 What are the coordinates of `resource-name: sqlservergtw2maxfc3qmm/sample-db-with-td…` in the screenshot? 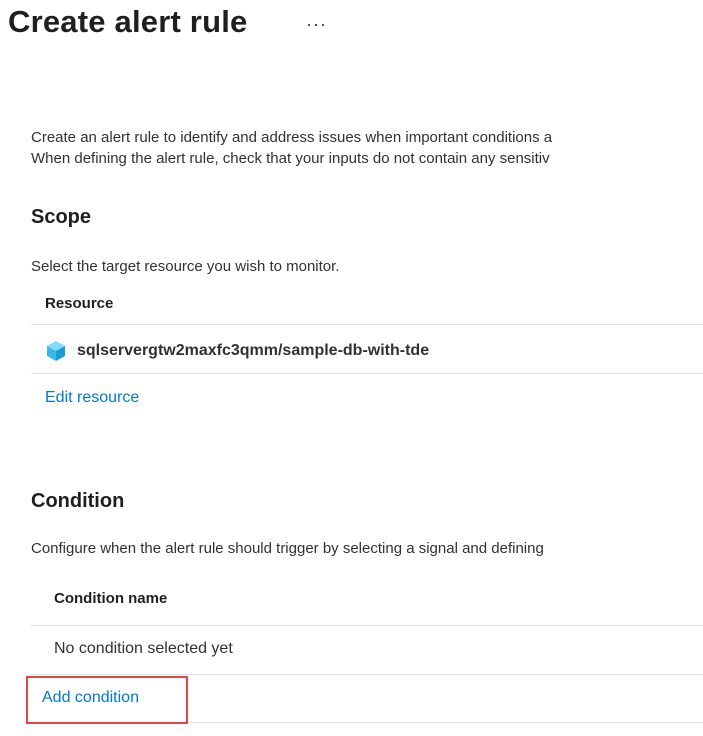 It's located at (253, 350).